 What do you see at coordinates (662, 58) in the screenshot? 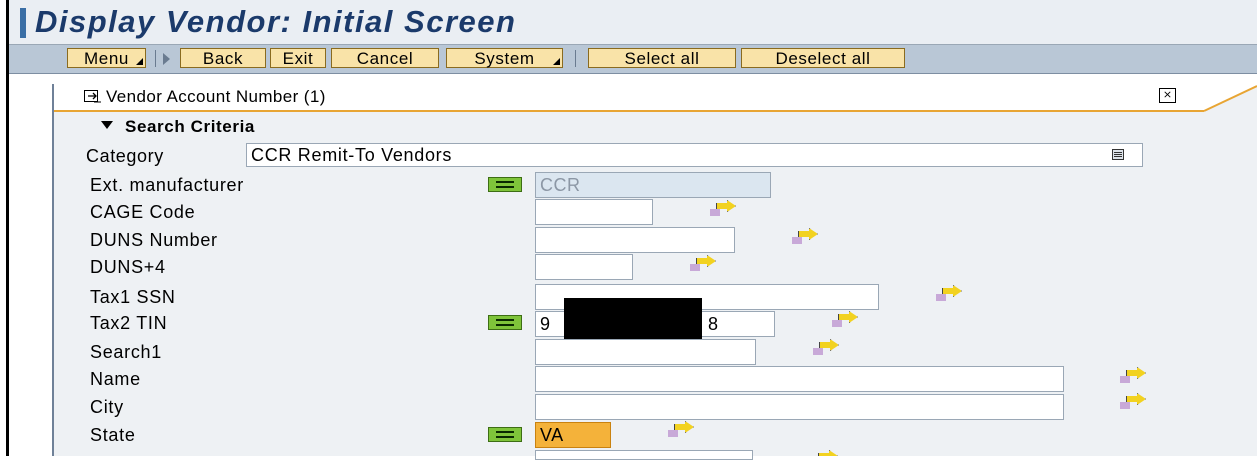
I see `select-all-button: Select all` at bounding box center [662, 58].